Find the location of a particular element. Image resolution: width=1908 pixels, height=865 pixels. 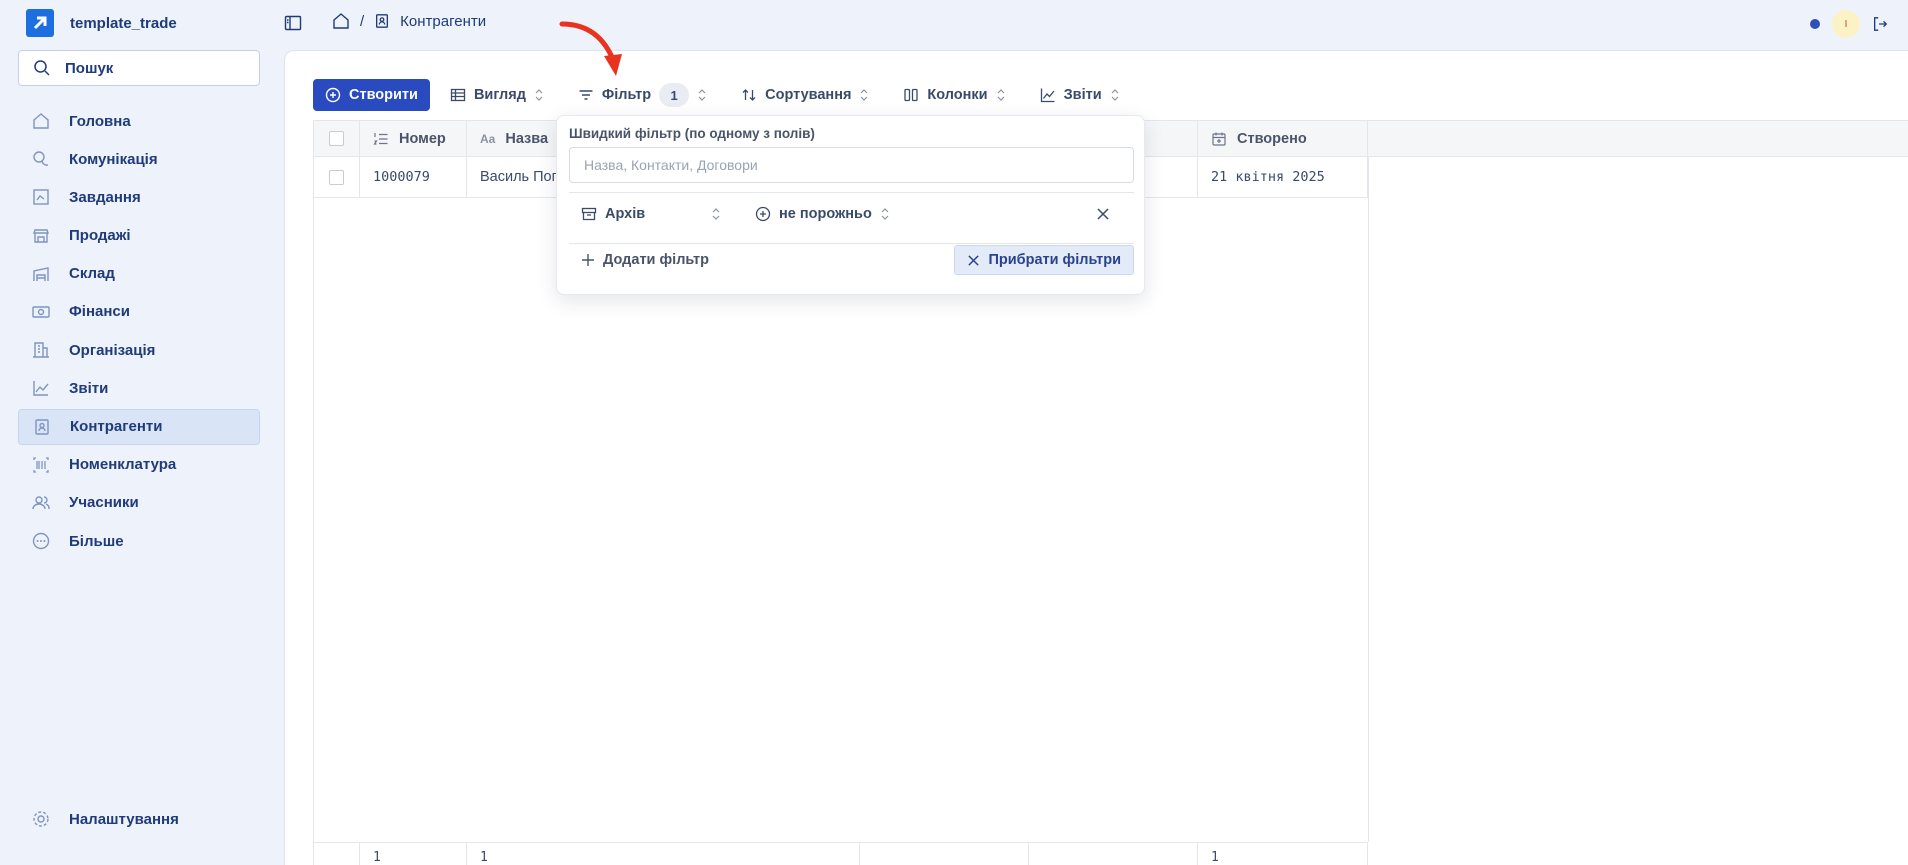

top-right-actions: I is located at coordinates (1849, 24).